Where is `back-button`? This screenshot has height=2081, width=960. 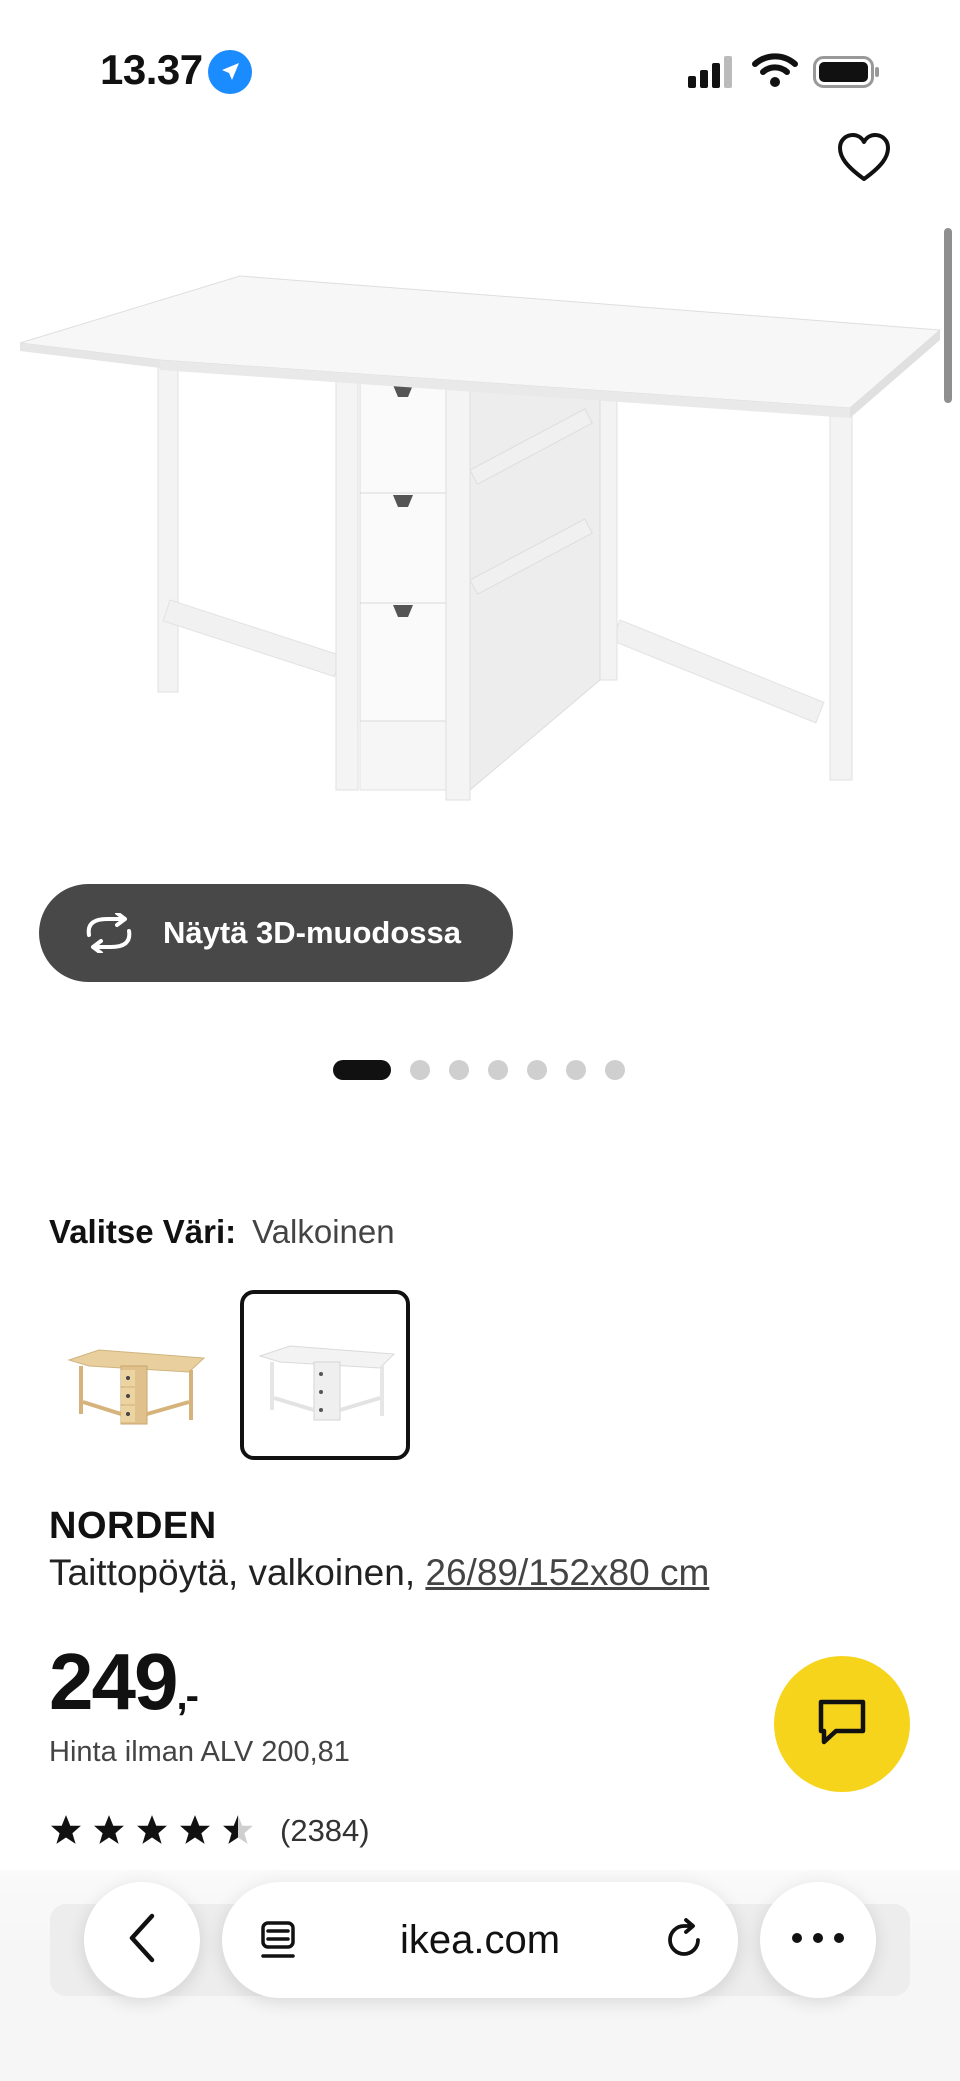 back-button is located at coordinates (142, 1940).